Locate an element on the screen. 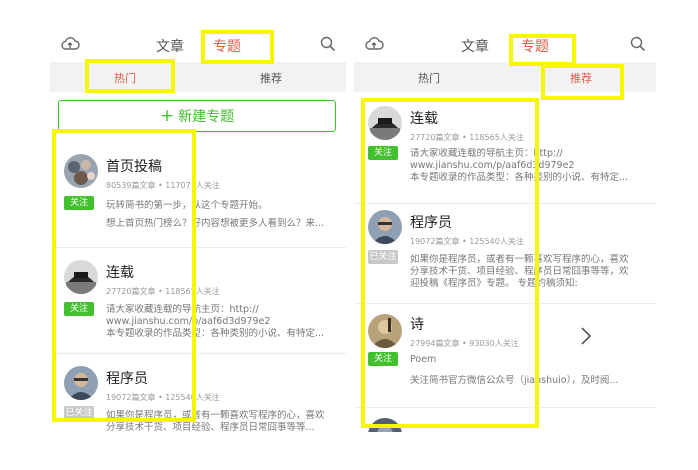 The image size is (698, 470). plus-icon: + is located at coordinates (167, 116).